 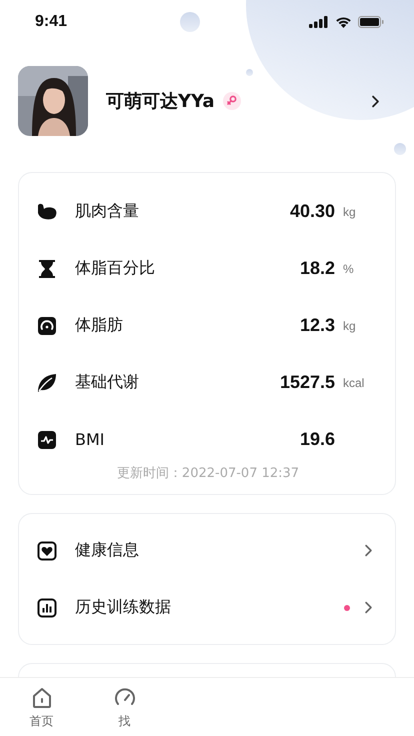 What do you see at coordinates (209, 607) in the screenshot?
I see `menu-item: 历史训练数据` at bounding box center [209, 607].